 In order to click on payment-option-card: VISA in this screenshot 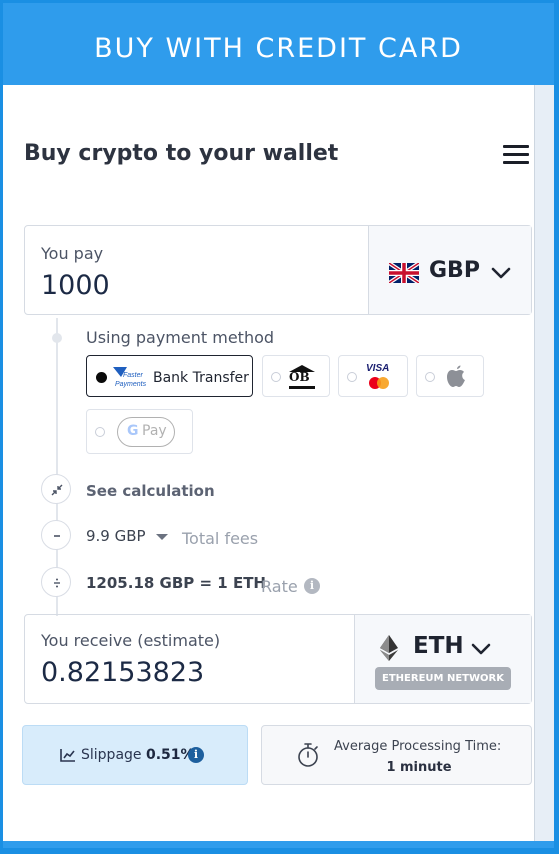, I will do `click(373, 376)`.